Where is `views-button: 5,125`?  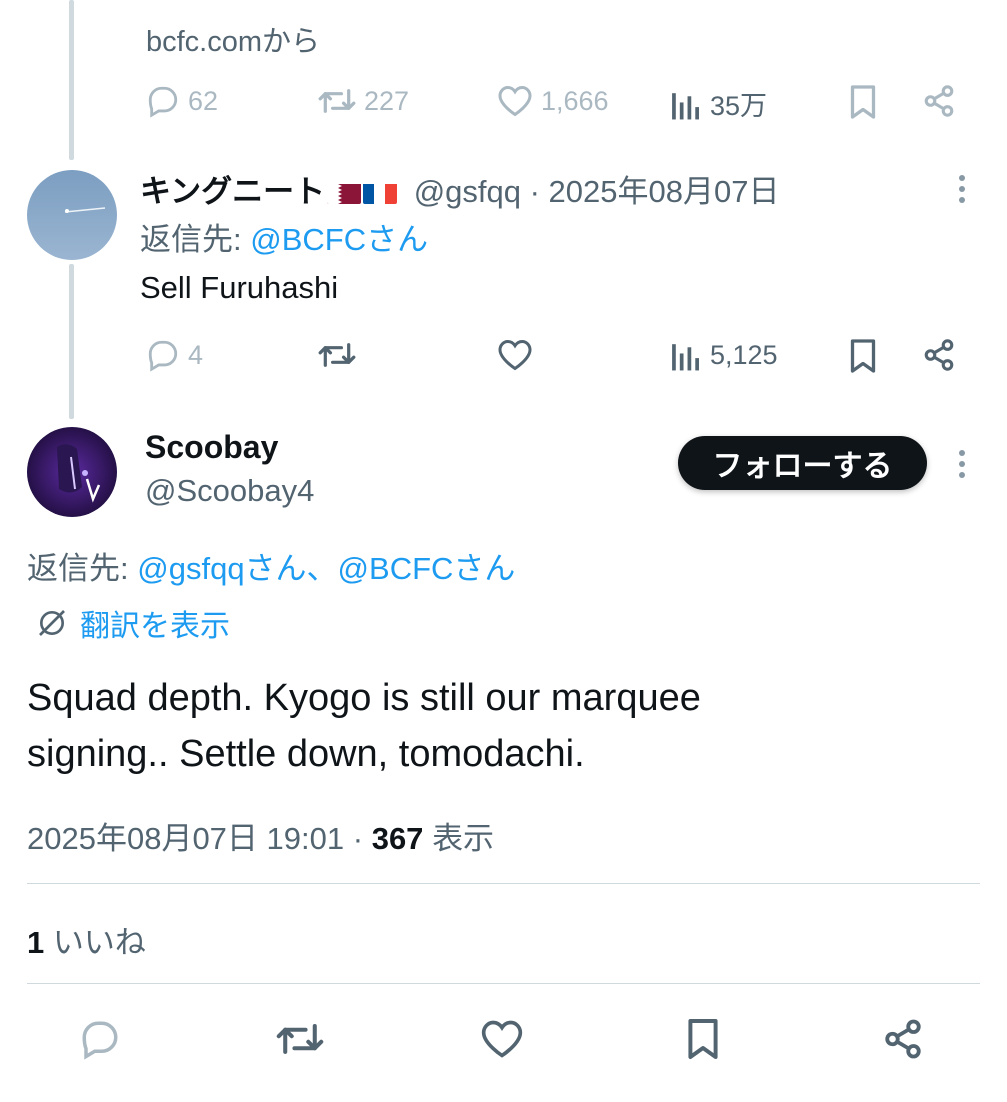 views-button: 5,125 is located at coordinates (724, 355).